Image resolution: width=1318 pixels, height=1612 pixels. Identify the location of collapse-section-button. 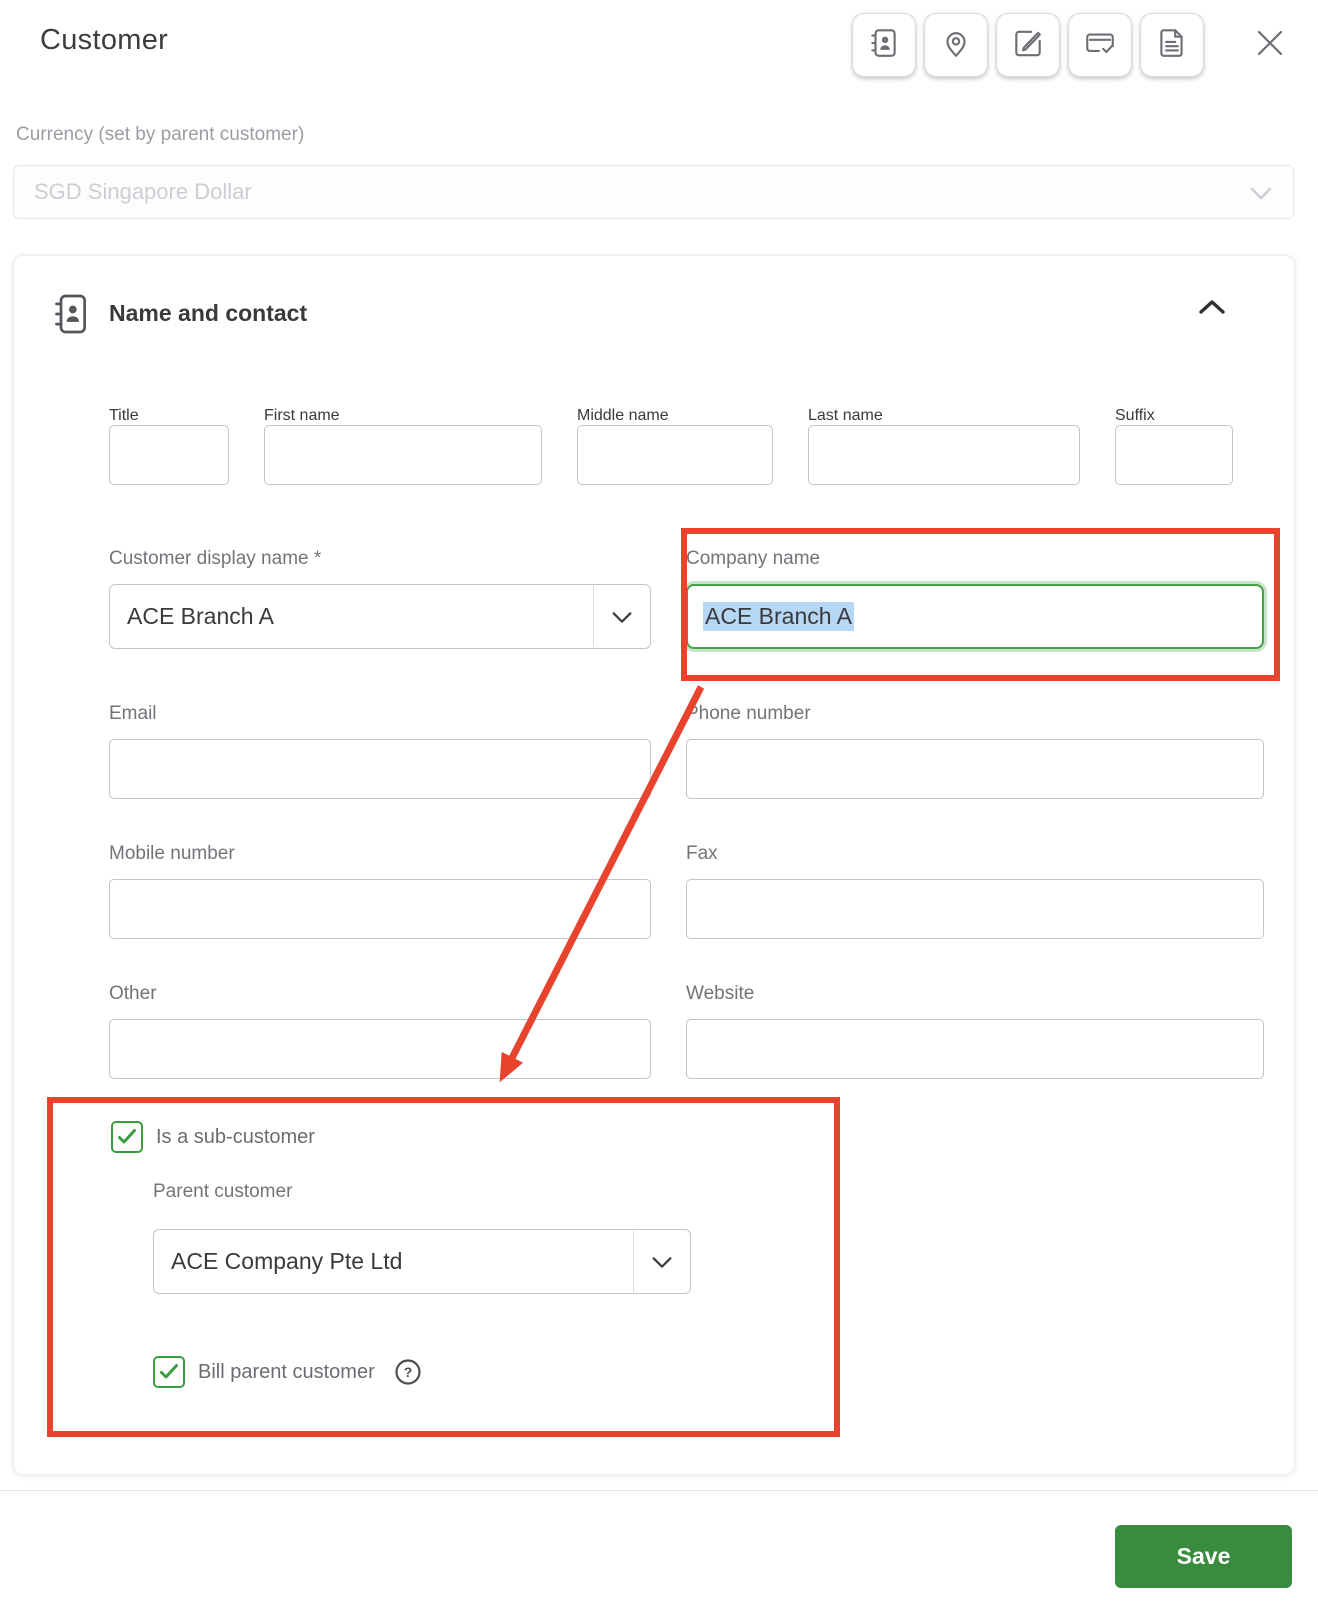
(1212, 309).